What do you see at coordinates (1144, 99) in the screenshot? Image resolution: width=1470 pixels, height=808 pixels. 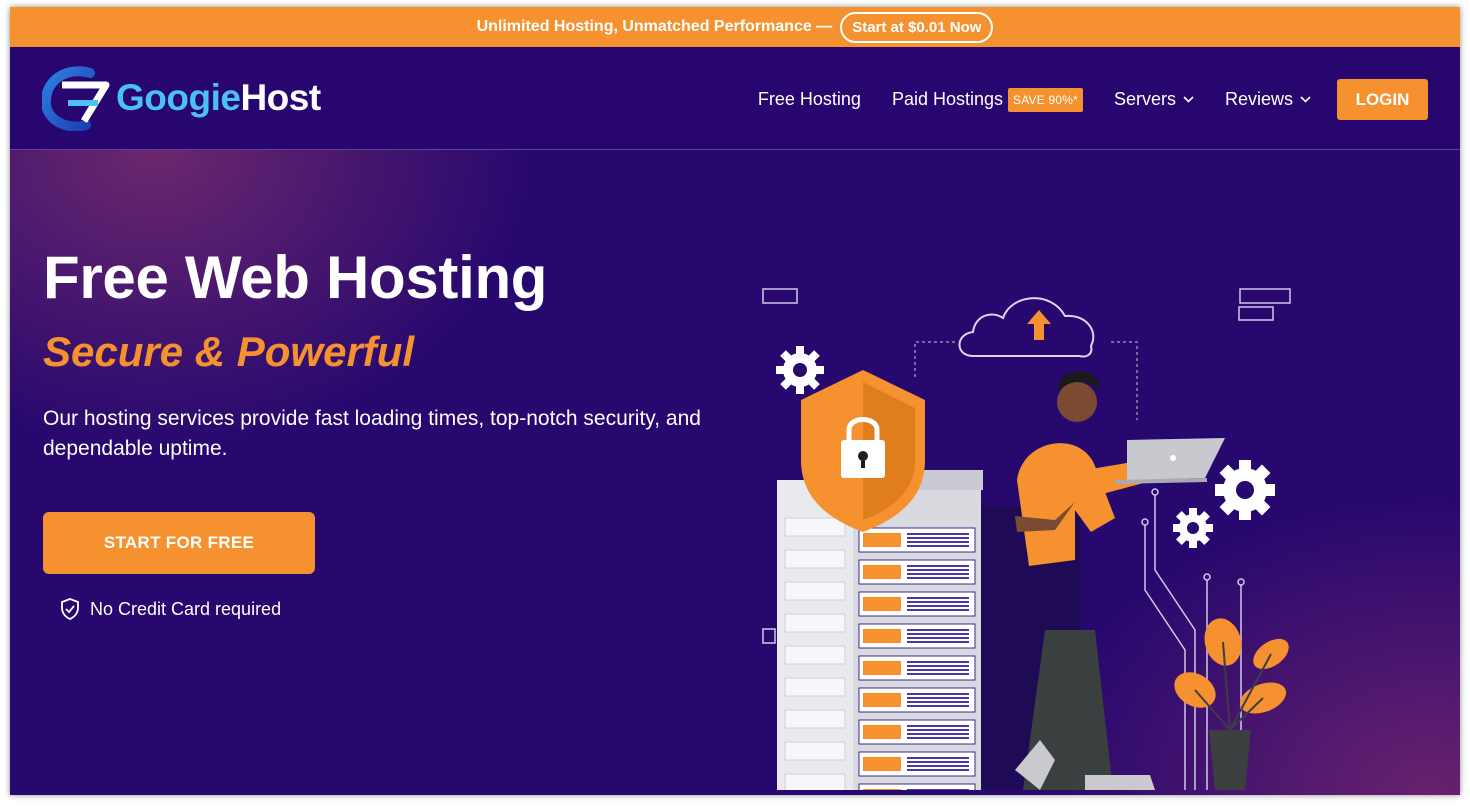 I see `nav-label: Servers` at bounding box center [1144, 99].